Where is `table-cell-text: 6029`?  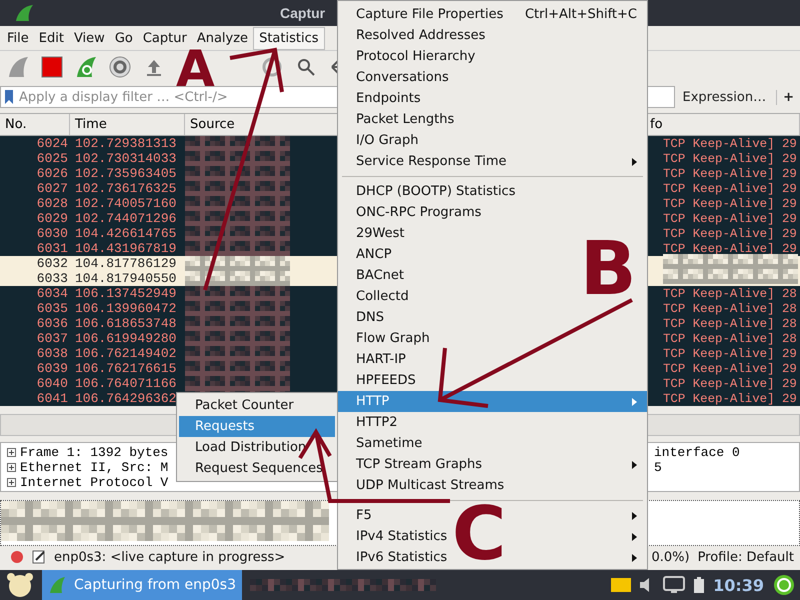
table-cell-text: 6029 is located at coordinates (52, 218).